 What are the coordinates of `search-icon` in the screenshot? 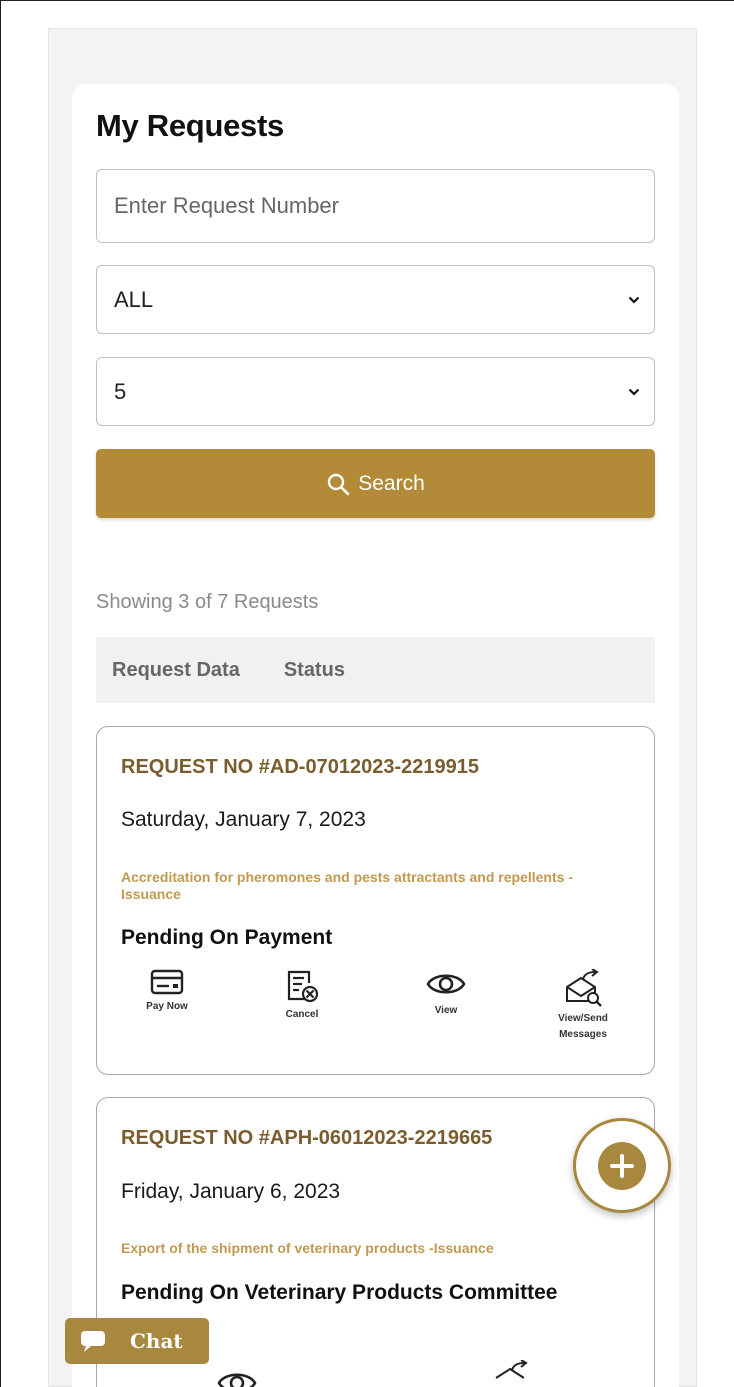 It's located at (339, 484).